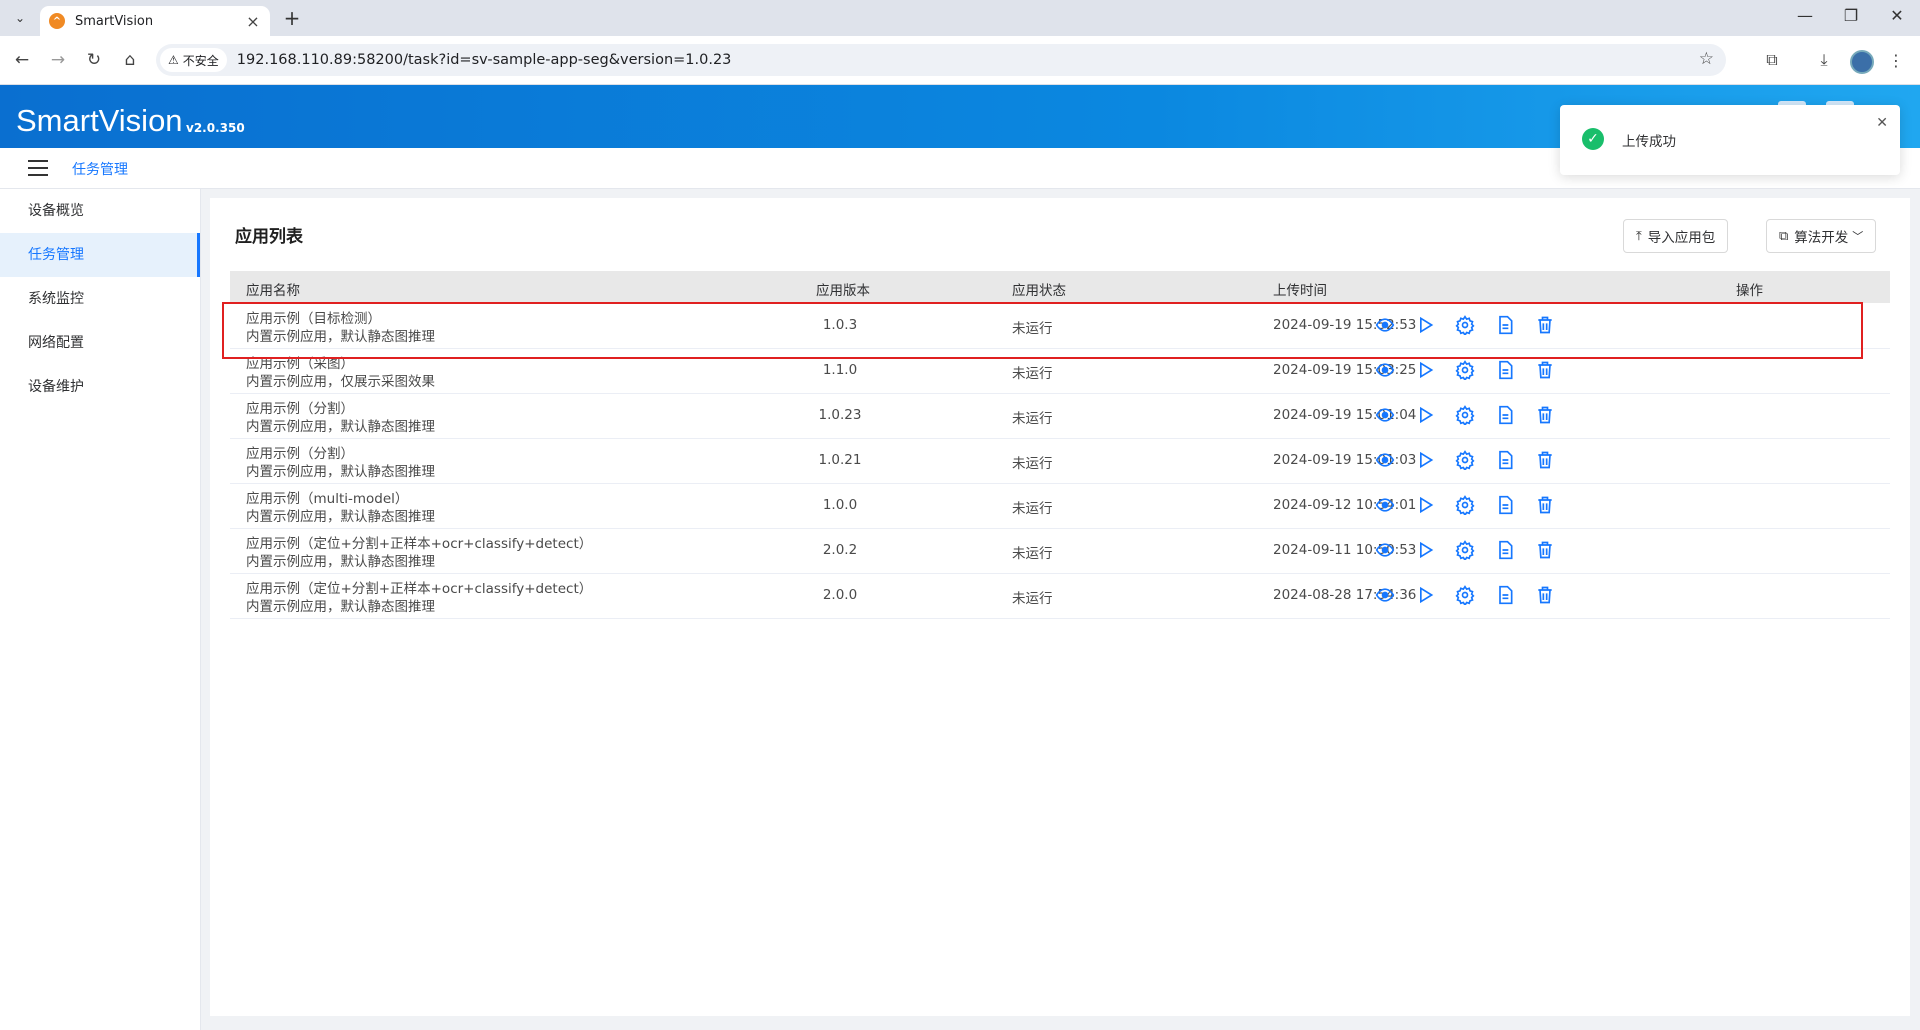 This screenshot has height=1030, width=1920. Describe the element at coordinates (292, 18) in the screenshot. I see `new-tab-icon: +` at that location.